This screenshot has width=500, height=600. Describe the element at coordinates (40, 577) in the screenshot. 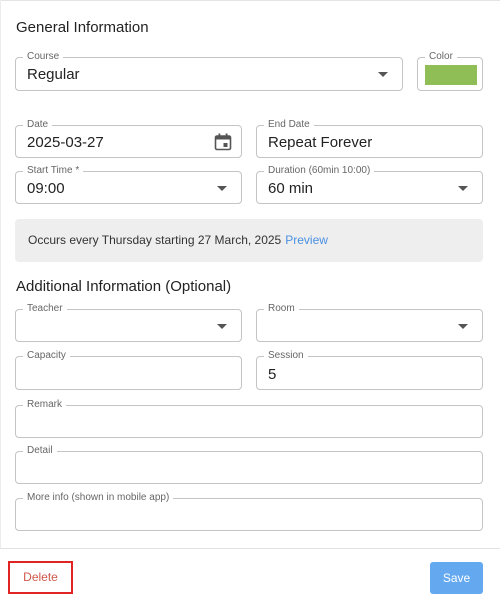

I see `delete-button: Delete` at that location.